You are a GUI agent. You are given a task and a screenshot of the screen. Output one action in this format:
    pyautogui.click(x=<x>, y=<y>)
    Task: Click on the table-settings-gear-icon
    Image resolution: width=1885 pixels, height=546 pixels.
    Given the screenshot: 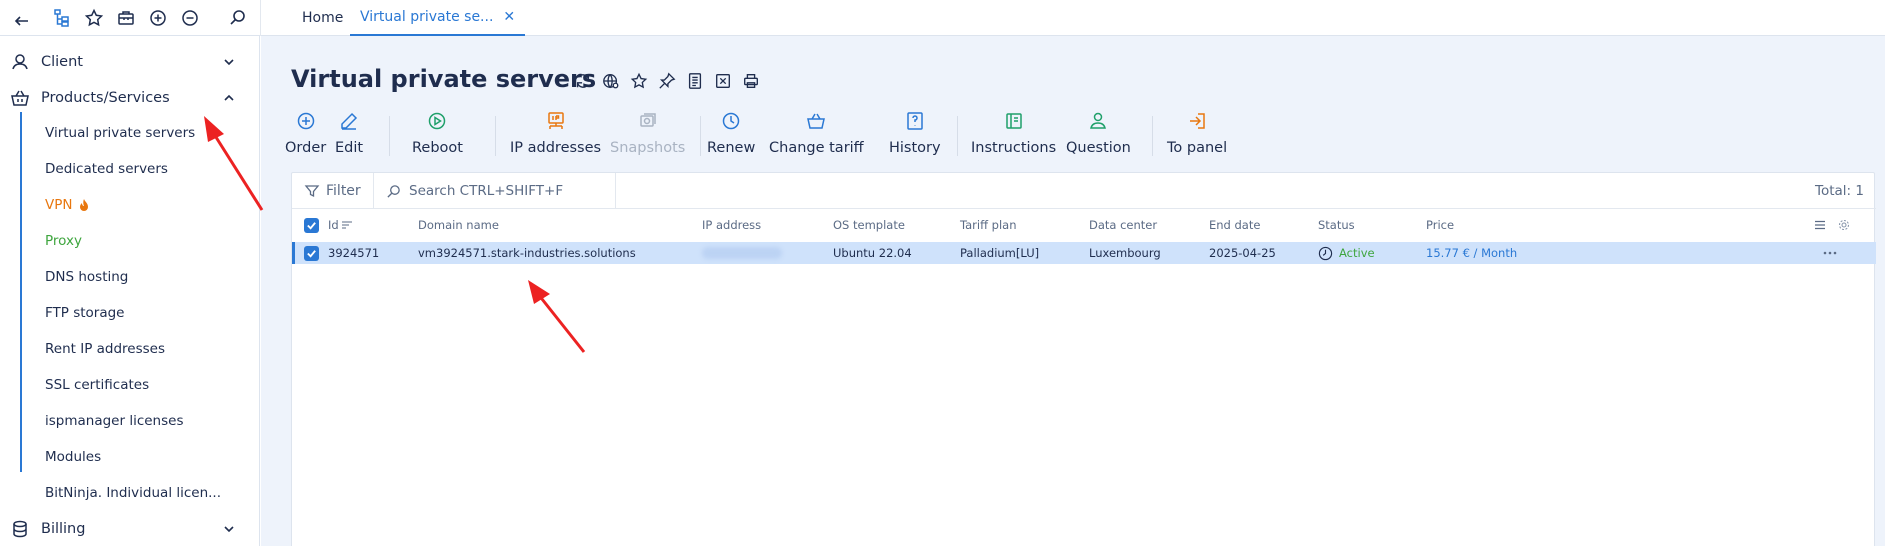 What is the action you would take?
    pyautogui.click(x=1844, y=225)
    